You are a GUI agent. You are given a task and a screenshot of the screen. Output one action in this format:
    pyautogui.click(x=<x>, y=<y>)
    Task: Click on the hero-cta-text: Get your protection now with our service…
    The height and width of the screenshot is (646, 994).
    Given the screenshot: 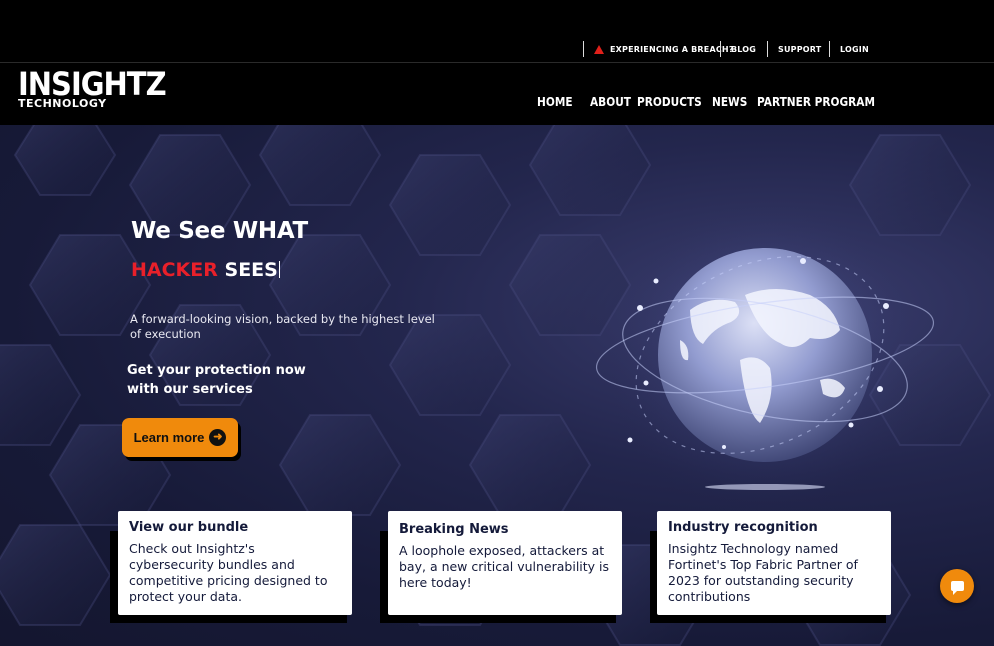 What is the action you would take?
    pyautogui.click(x=216, y=380)
    